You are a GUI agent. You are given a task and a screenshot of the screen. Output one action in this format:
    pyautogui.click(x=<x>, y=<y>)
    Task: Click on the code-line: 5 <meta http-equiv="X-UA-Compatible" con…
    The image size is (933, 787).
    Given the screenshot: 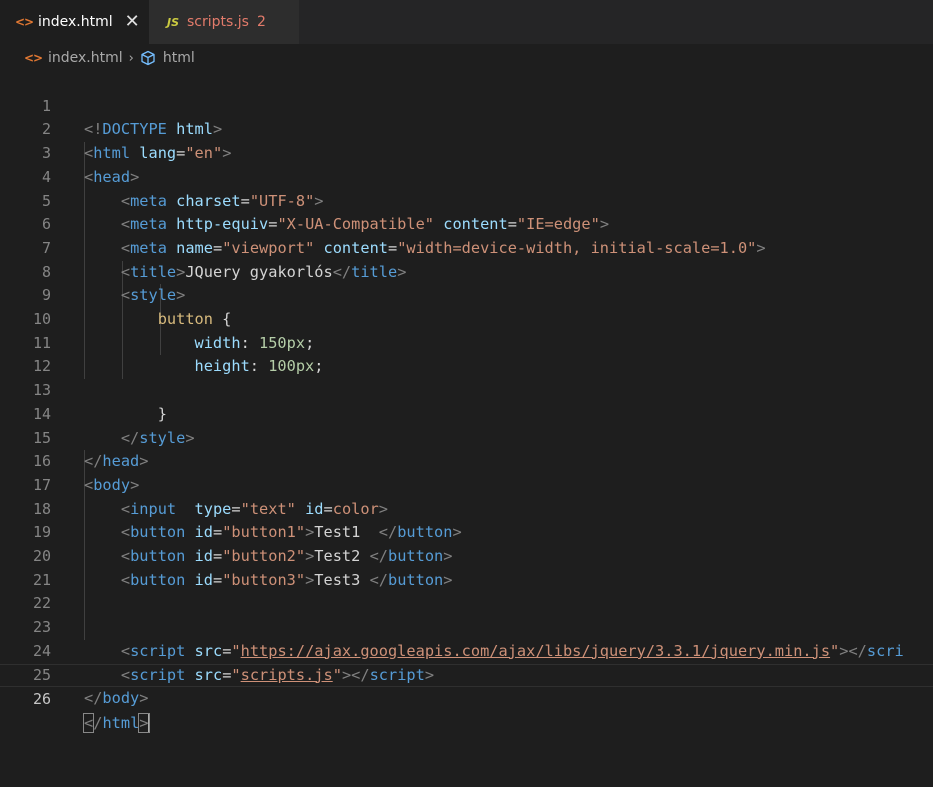 What is the action you would take?
    pyautogui.click(x=466, y=200)
    